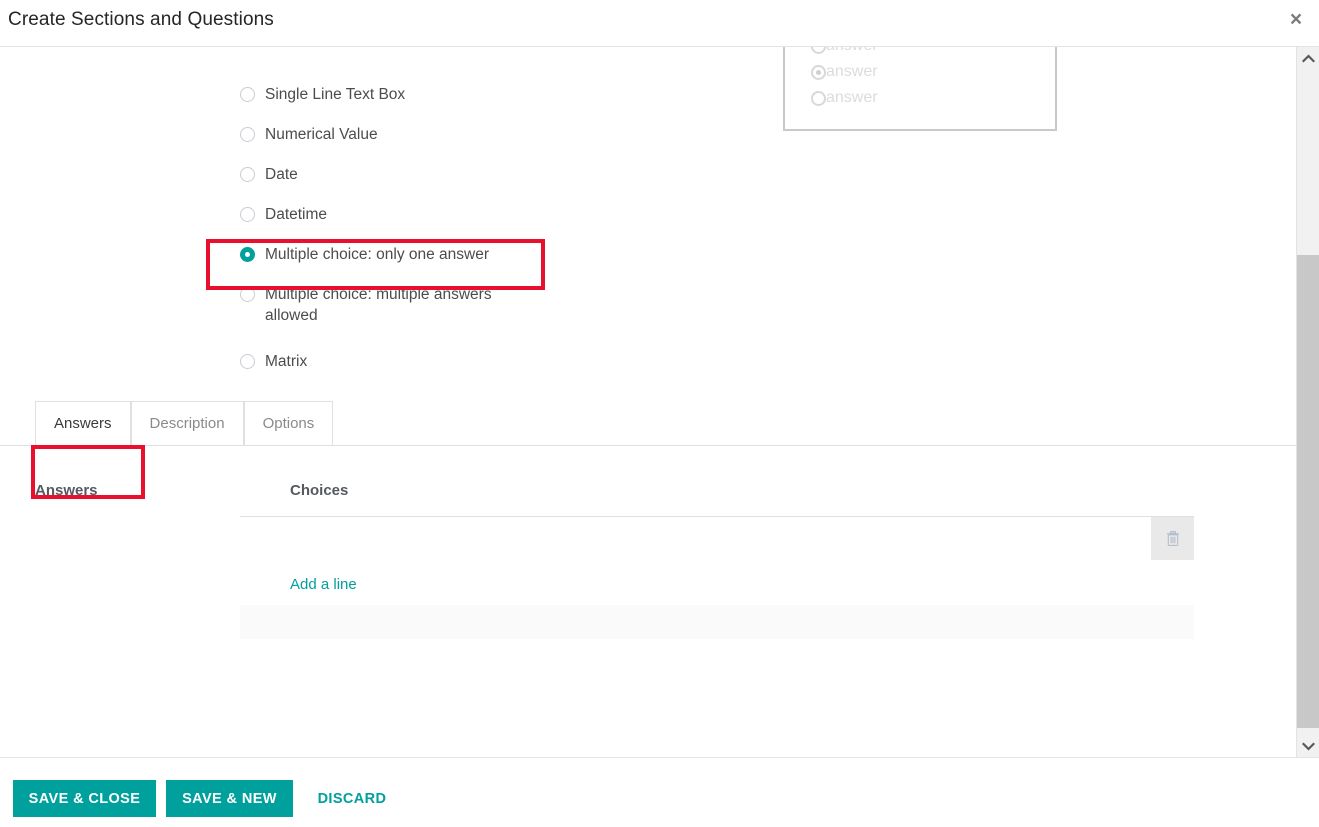 Image resolution: width=1319 pixels, height=827 pixels. I want to click on column-header-choices: Choices, so click(319, 490).